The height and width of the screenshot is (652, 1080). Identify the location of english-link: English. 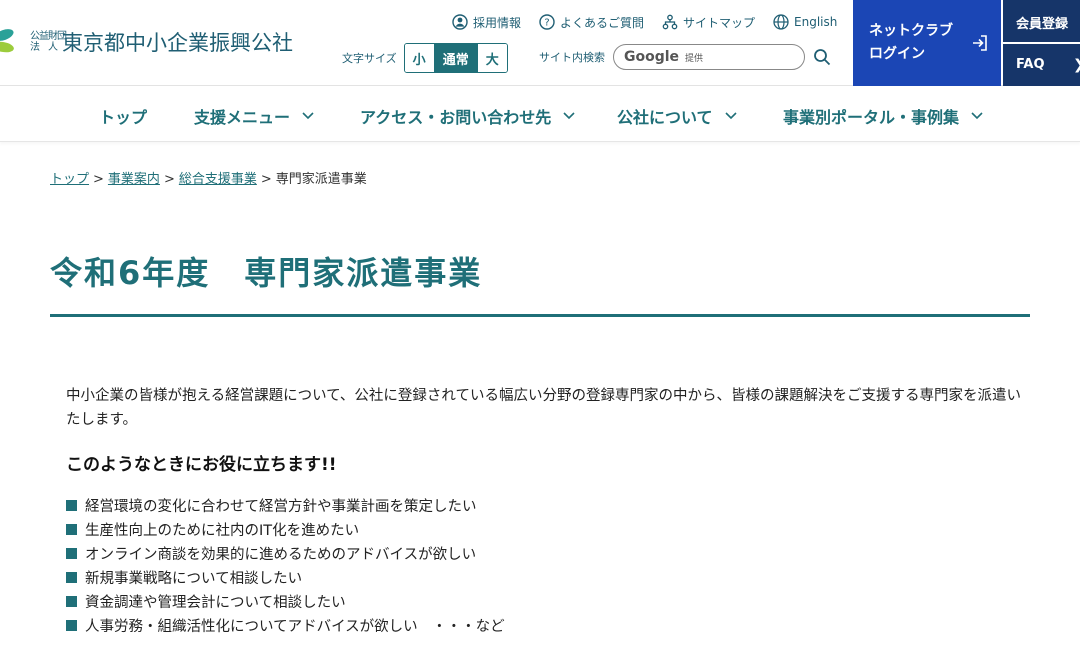
(805, 22).